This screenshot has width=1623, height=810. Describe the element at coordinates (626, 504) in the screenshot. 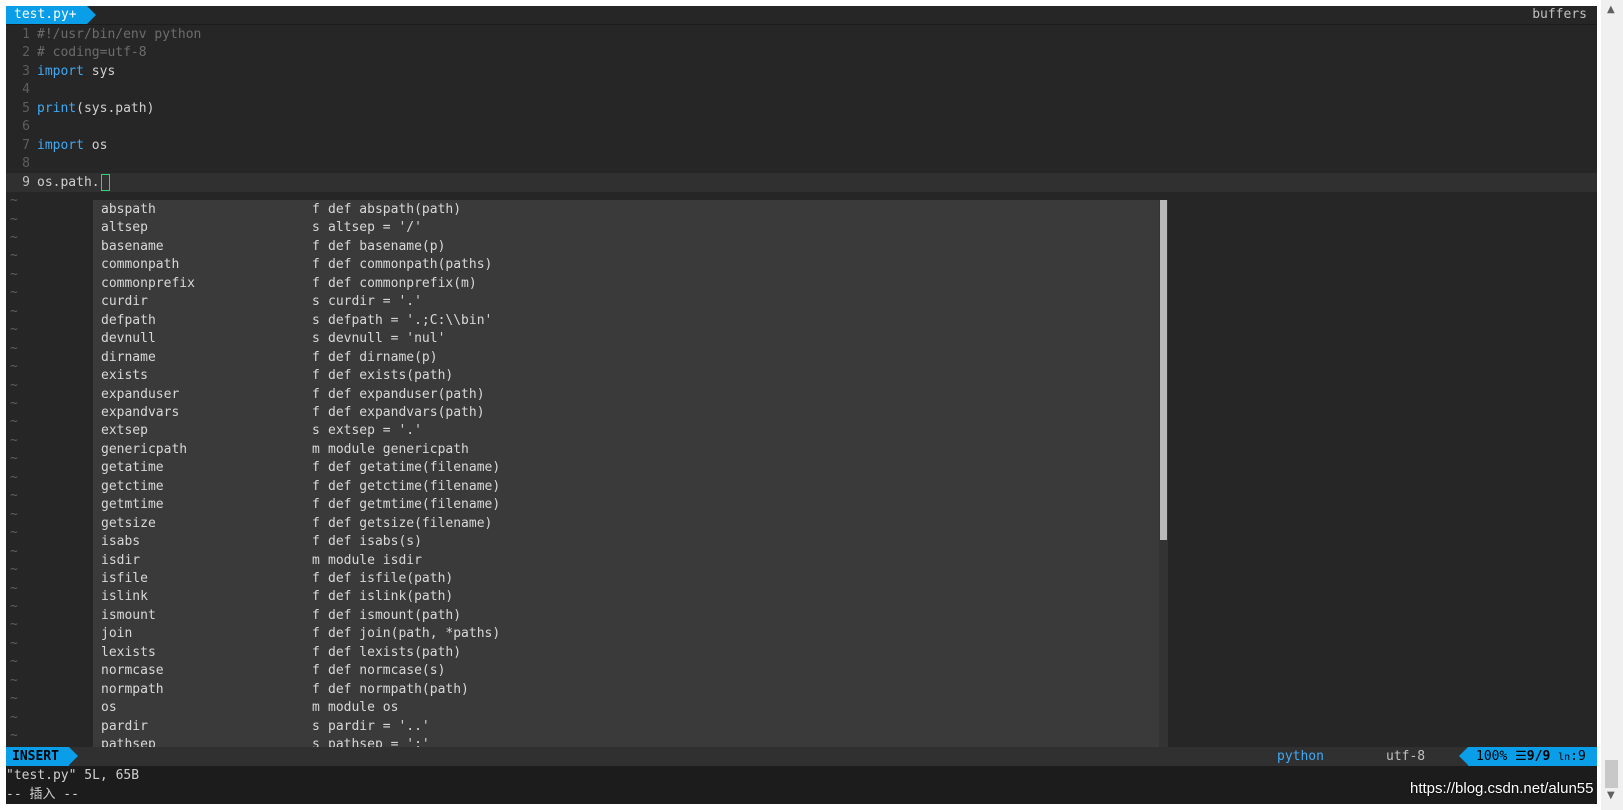

I see `completion-item: getmtime f def getmtime(filename)` at that location.